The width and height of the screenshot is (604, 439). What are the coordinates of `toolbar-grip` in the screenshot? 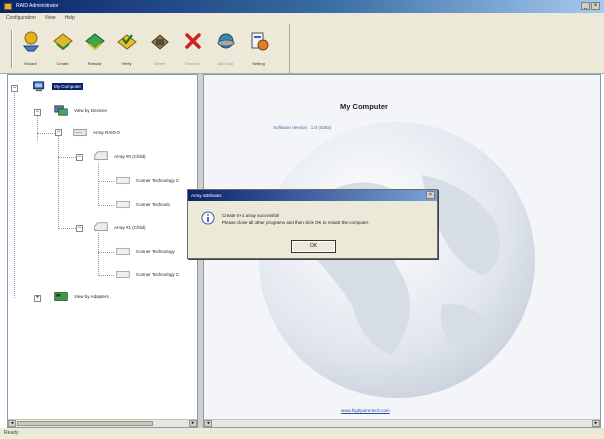 It's located at (12, 49).